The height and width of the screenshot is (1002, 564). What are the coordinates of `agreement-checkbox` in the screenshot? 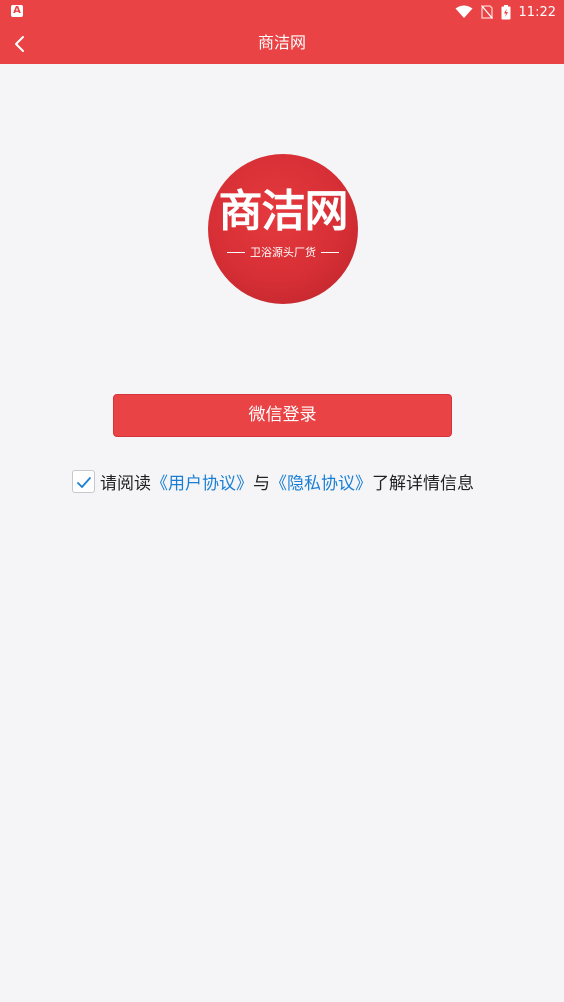 It's located at (83, 481).